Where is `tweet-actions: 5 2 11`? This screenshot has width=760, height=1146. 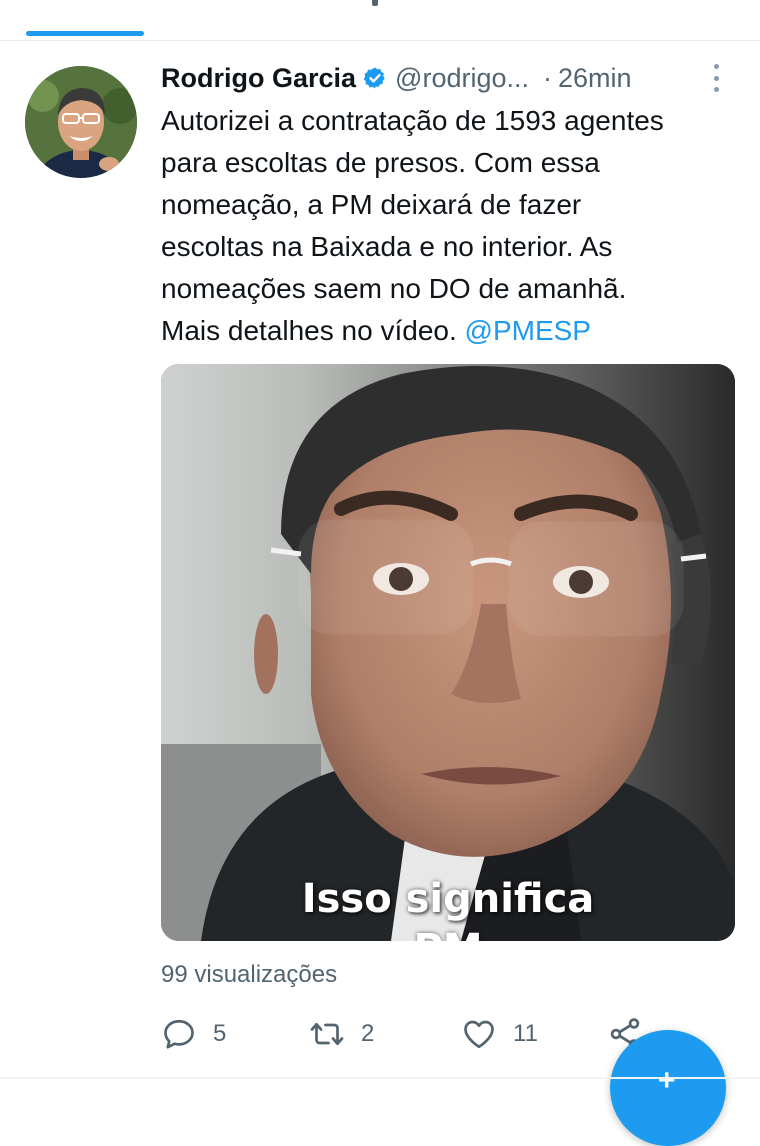 tweet-actions: 5 2 11 is located at coordinates (401, 1034).